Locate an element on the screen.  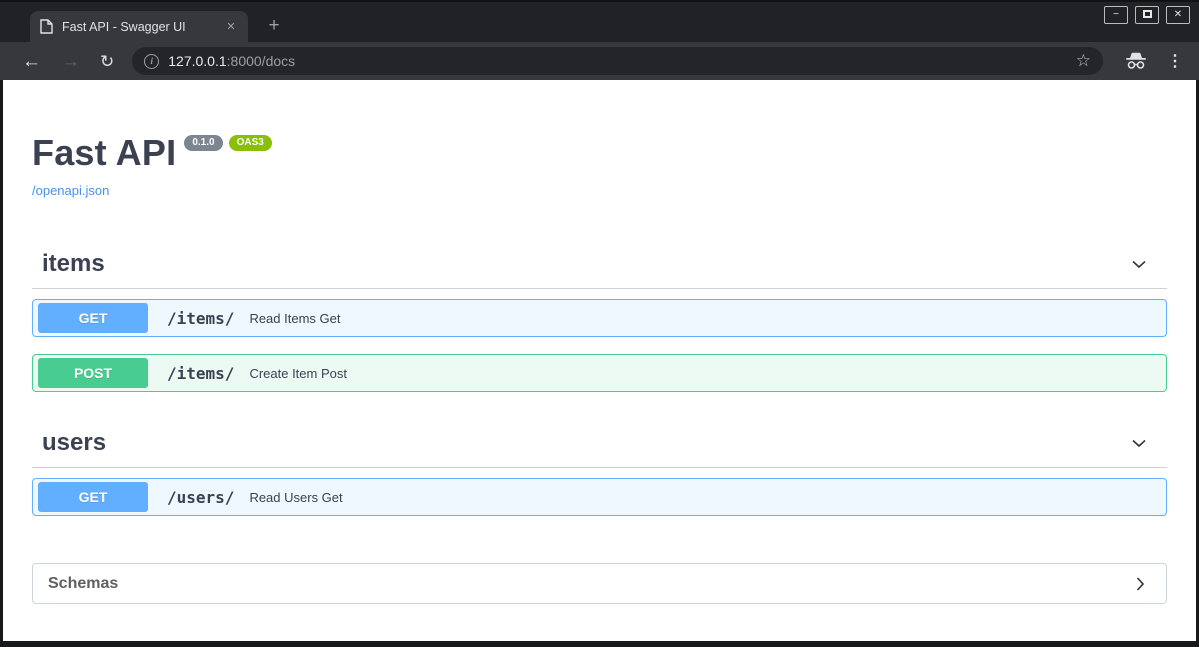
new-tab-button: + is located at coordinates (274, 26).